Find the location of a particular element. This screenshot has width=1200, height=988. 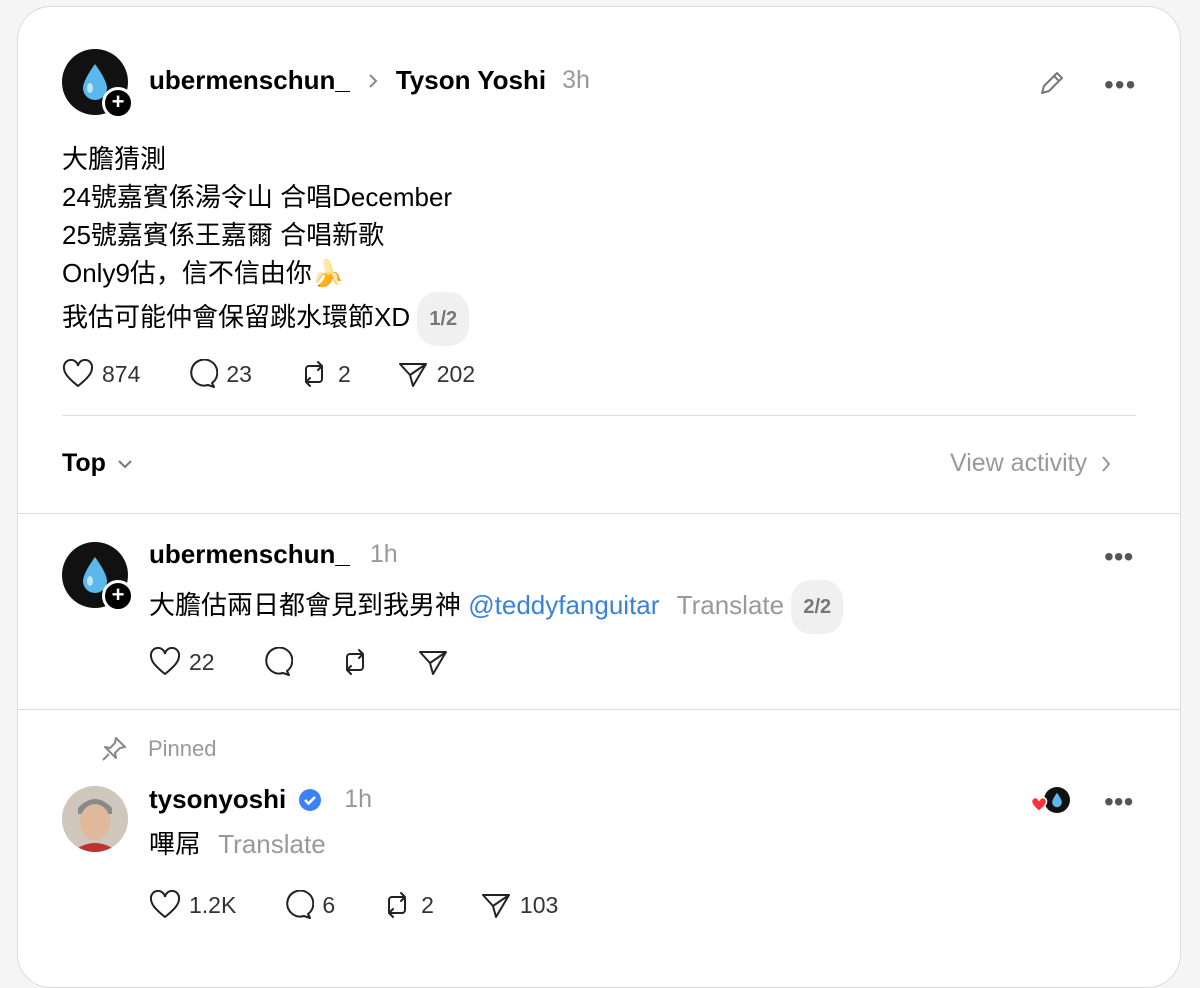

reply-time: 1h is located at coordinates (383, 554).